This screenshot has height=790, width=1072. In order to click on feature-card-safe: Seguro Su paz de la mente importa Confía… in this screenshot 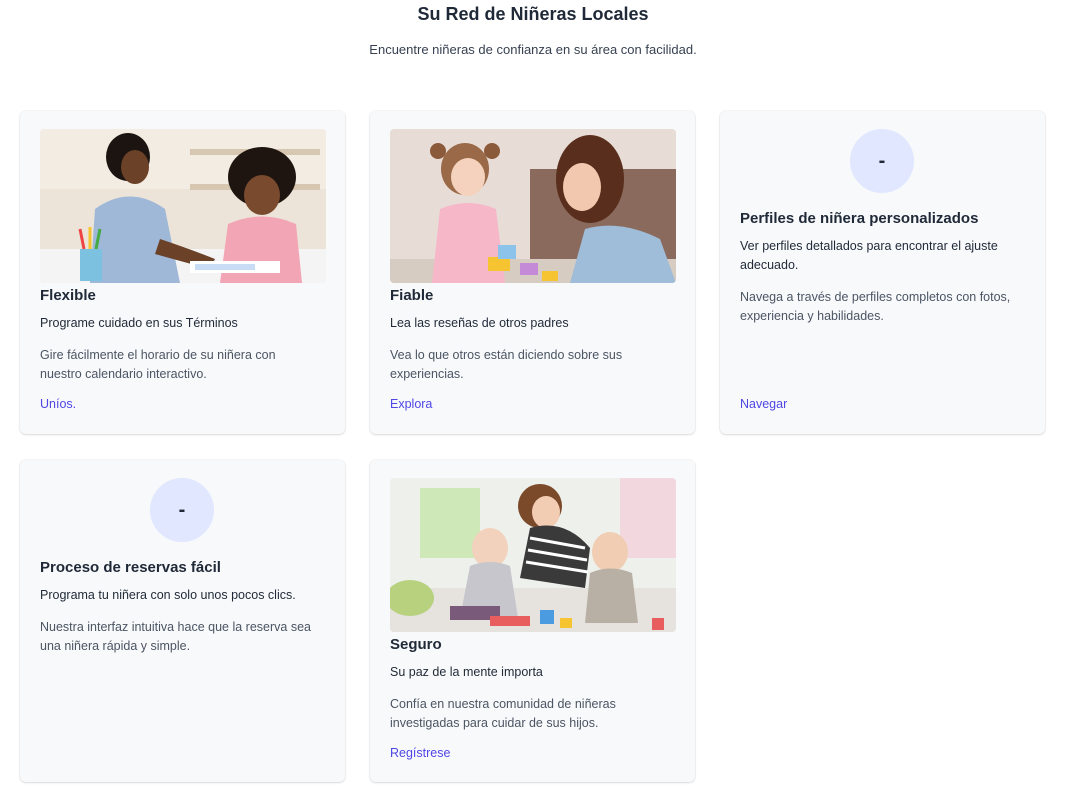, I will do `click(532, 621)`.